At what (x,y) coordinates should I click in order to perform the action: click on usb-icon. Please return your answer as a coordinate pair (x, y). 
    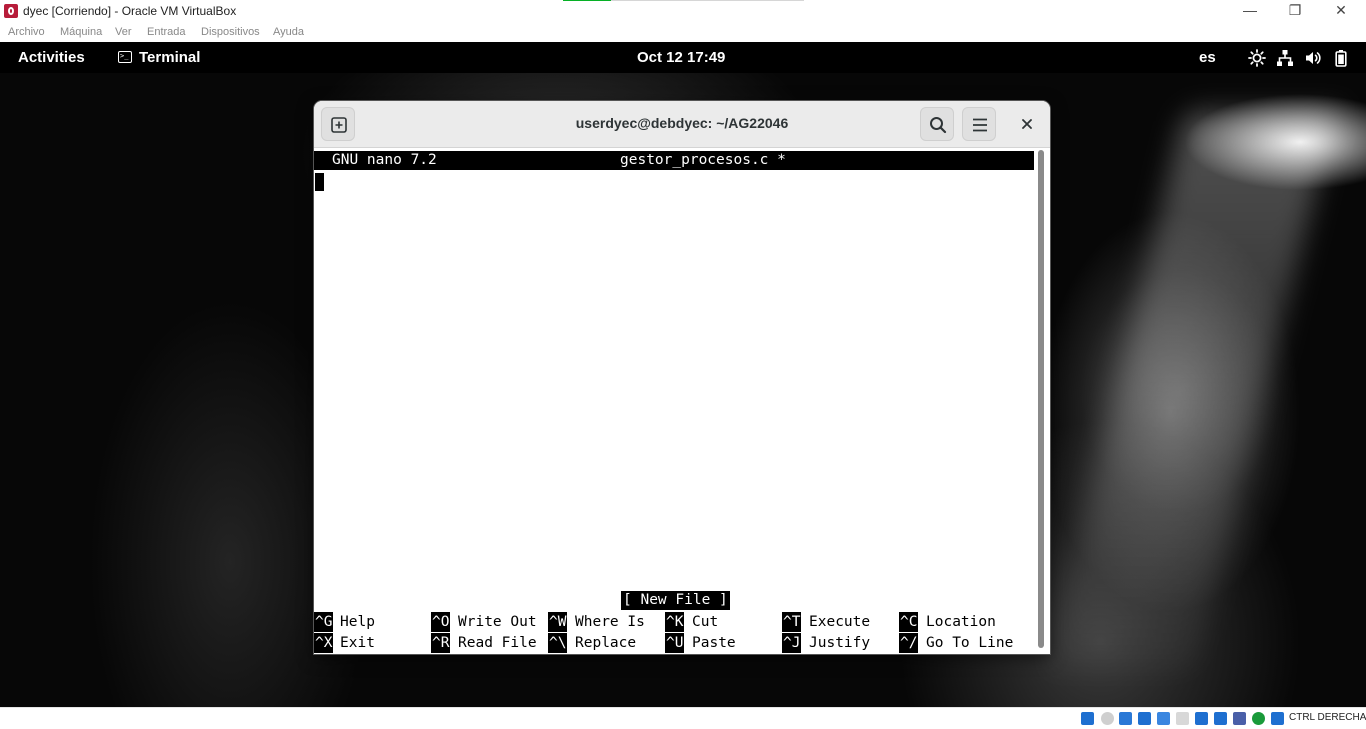
    Looking at the image, I should click on (1163, 718).